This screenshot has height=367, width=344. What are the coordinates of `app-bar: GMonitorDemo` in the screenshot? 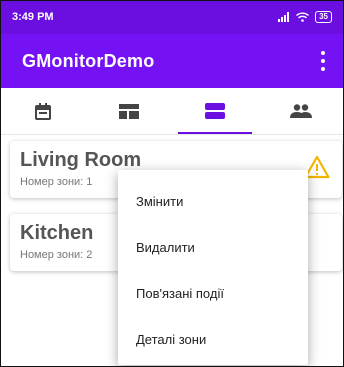 It's located at (172, 61).